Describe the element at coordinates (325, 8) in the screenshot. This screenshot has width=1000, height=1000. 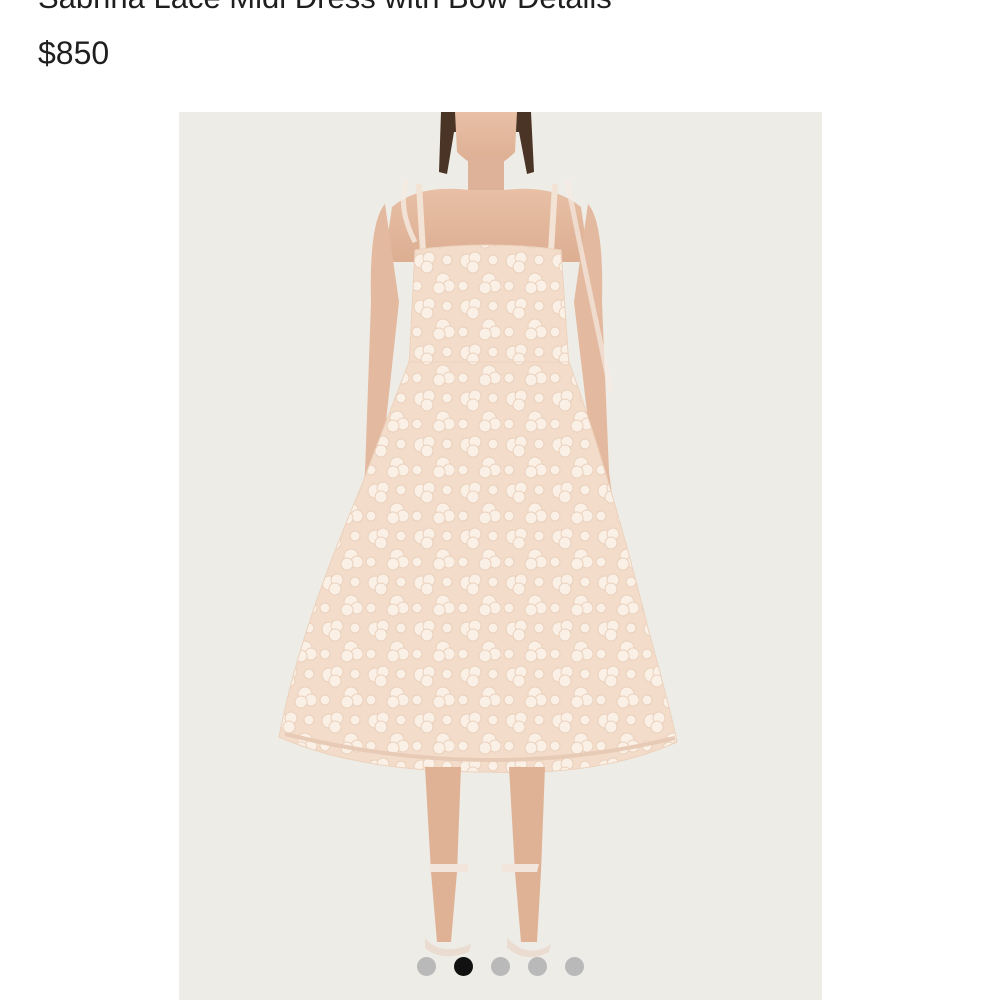
I see `product-title: Sabrina Lace Midi Dress with Bow Details` at that location.